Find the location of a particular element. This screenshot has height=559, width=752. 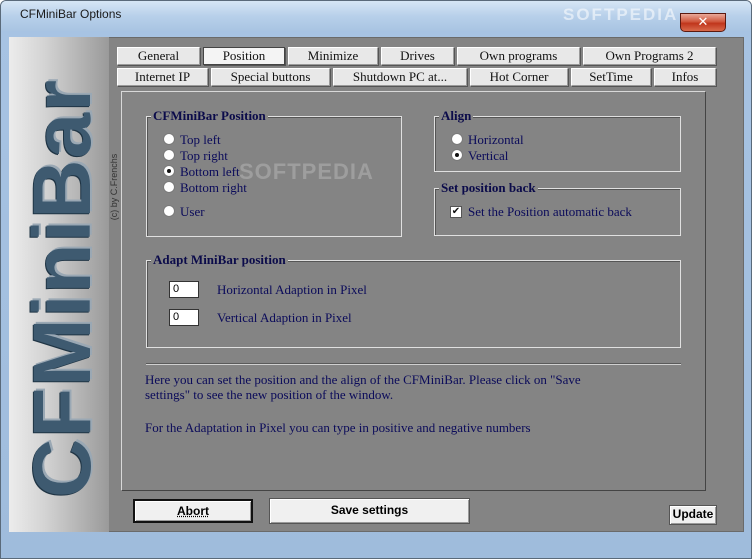

adapt-position-title: Adapt MiniBar position is located at coordinates (219, 259).